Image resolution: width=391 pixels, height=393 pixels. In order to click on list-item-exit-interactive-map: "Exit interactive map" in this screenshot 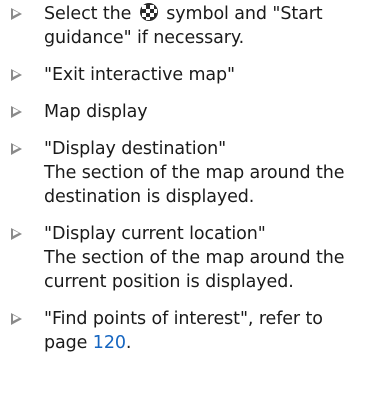, I will do `click(195, 75)`.